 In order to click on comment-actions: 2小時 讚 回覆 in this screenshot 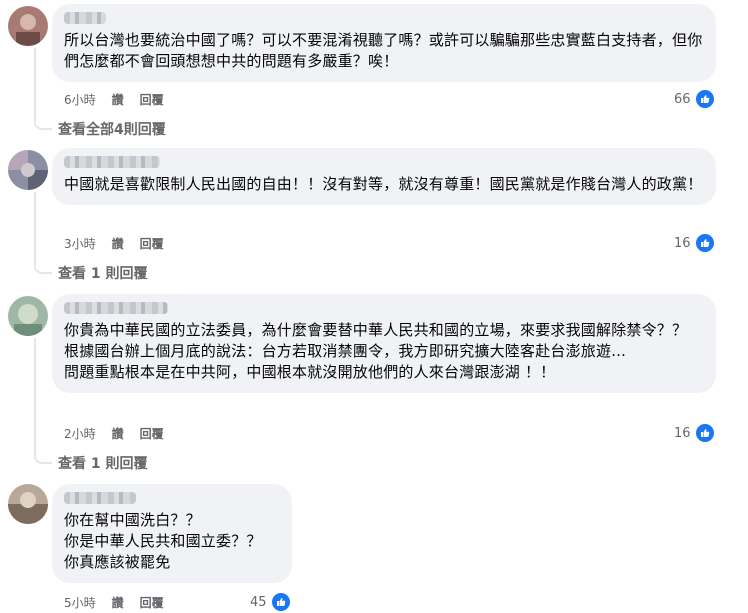, I will do `click(114, 433)`.